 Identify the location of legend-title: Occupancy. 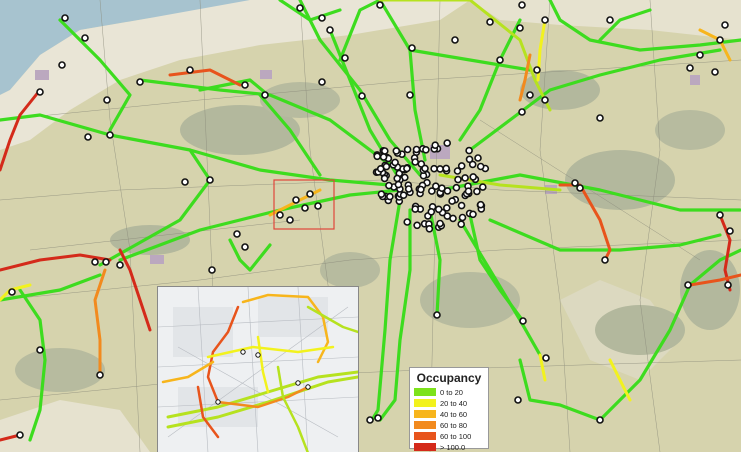
(449, 378).